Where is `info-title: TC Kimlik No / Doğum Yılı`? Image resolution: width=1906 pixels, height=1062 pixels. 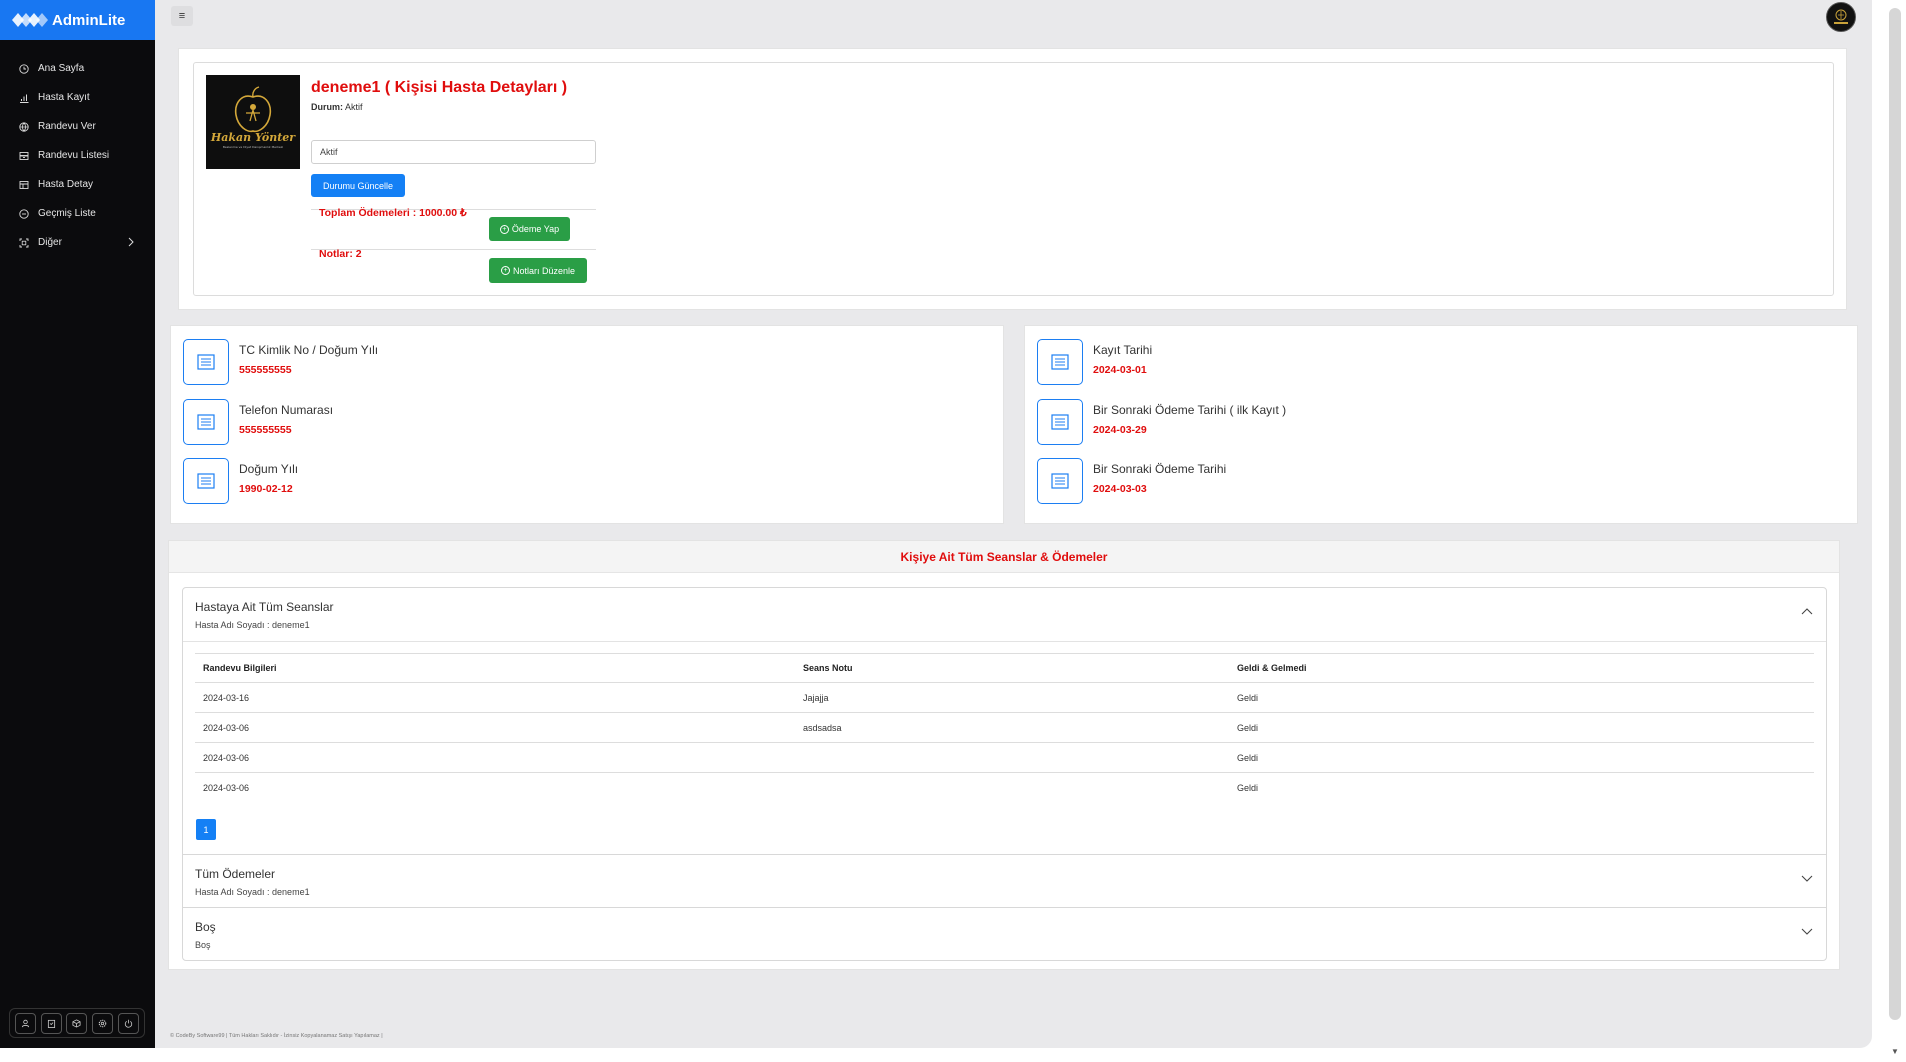 info-title: TC Kimlik No / Doğum Yılı is located at coordinates (309, 350).